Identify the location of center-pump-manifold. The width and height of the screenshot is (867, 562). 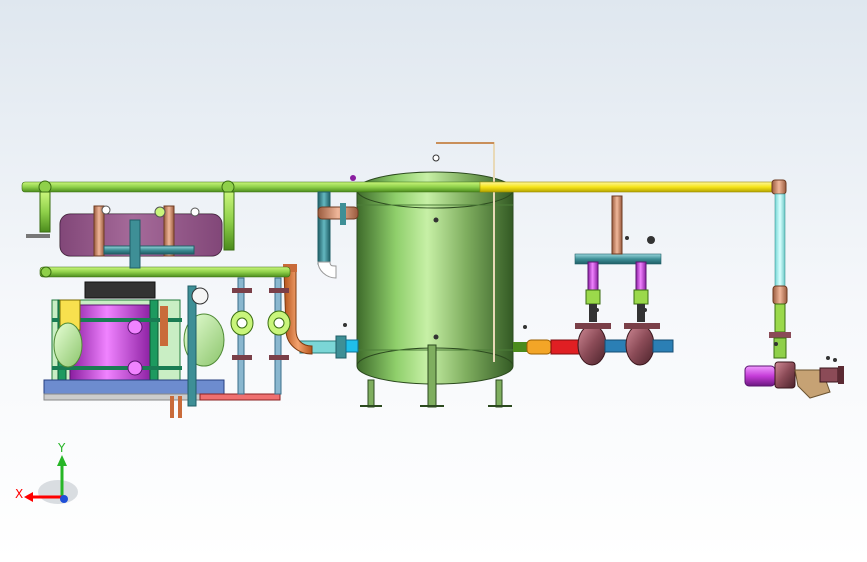
(618, 258).